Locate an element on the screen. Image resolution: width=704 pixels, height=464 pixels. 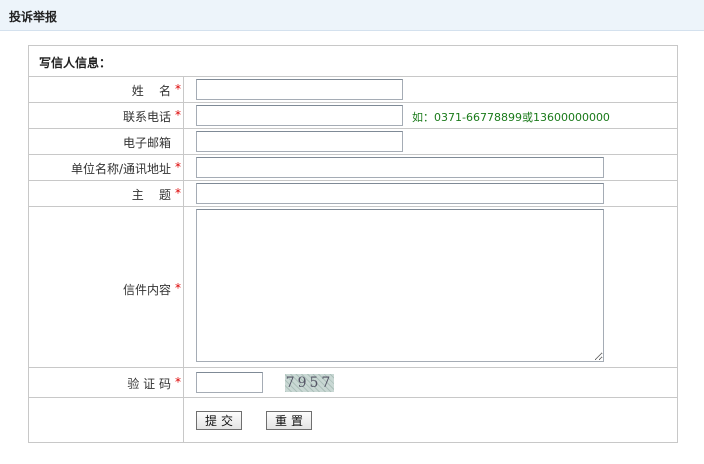
address-label-cell: 单位名称/通讯地址 * is located at coordinates (106, 167).